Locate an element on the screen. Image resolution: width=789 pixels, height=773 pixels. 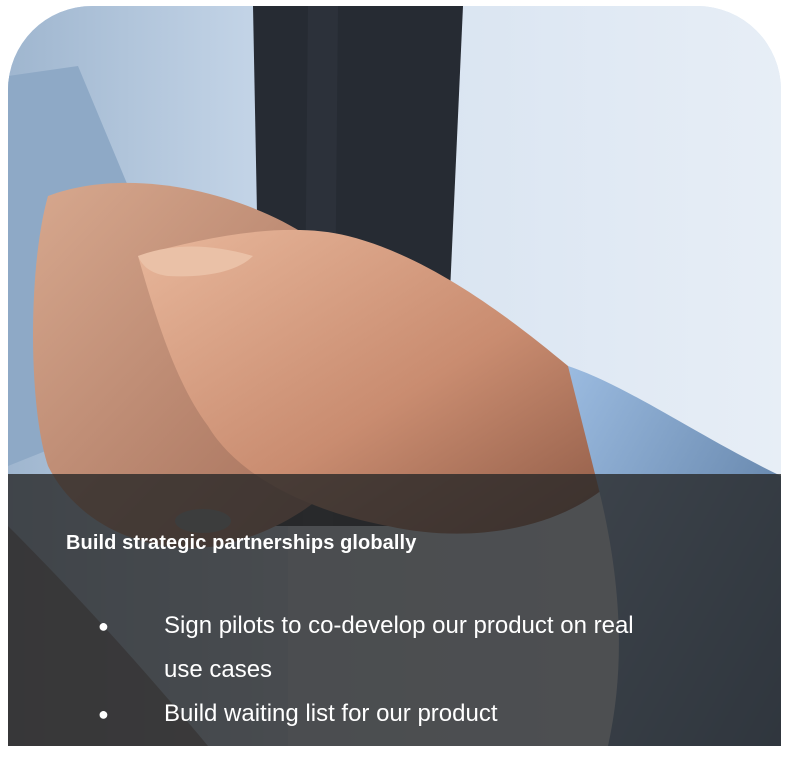
list-item: ● Build waiting list for our product is located at coordinates (376, 714).